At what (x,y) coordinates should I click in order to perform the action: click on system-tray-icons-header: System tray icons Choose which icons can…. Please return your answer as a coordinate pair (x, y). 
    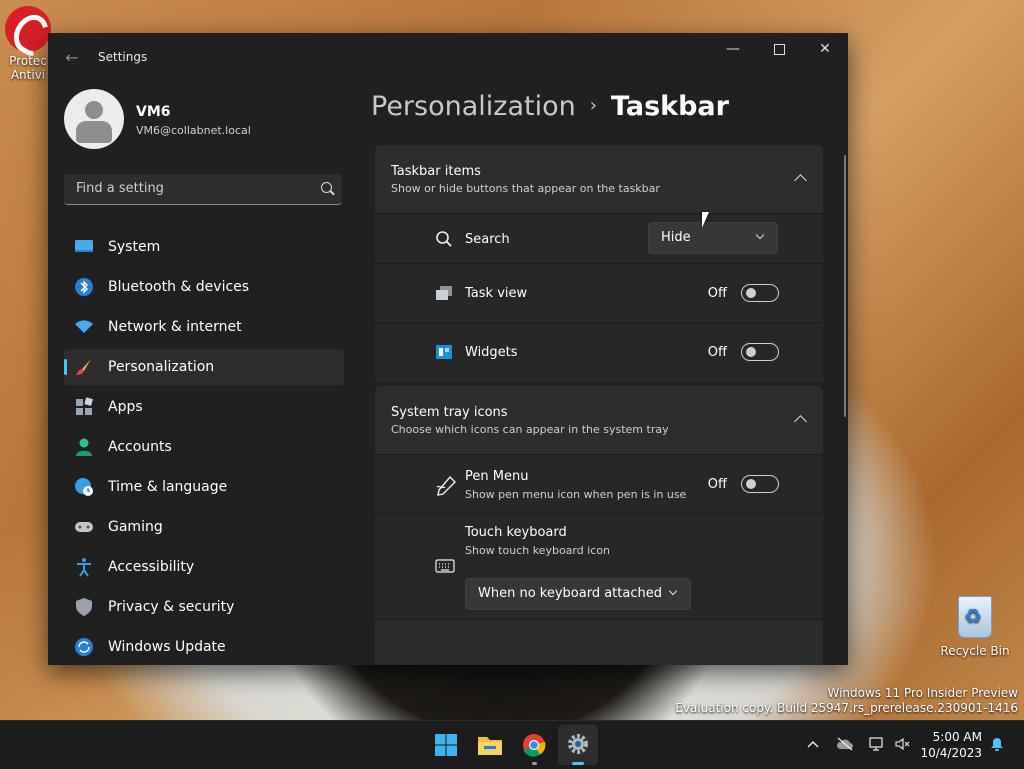
    Looking at the image, I should click on (599, 420).